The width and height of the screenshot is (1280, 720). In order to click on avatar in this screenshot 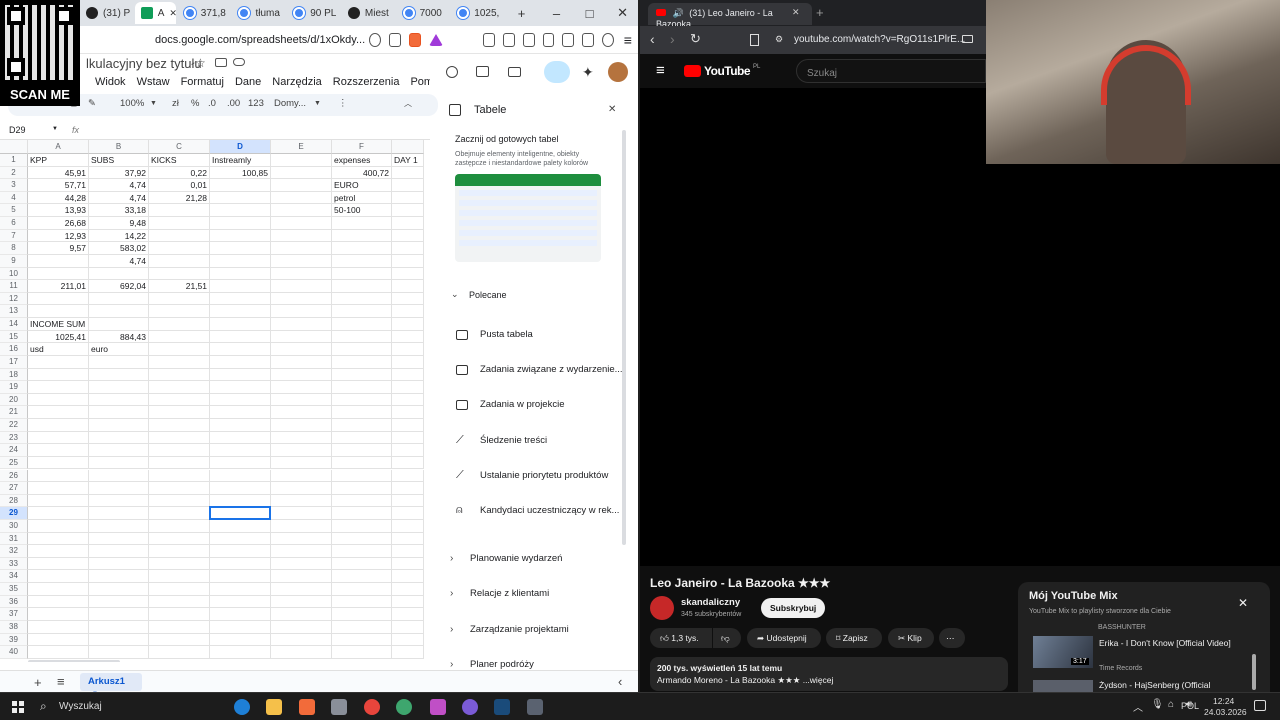, I will do `click(618, 72)`.